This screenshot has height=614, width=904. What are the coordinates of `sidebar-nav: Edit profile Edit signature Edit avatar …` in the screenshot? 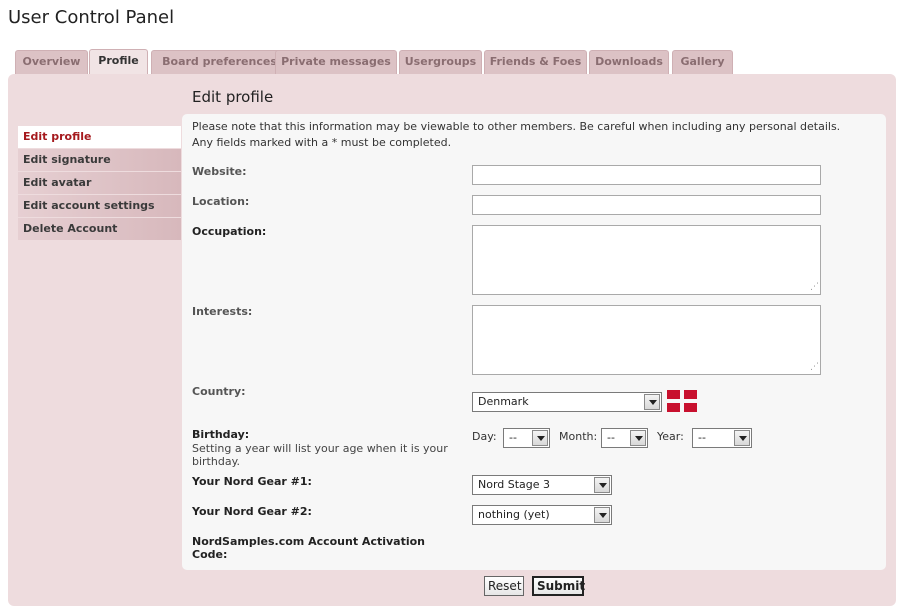 It's located at (99, 183).